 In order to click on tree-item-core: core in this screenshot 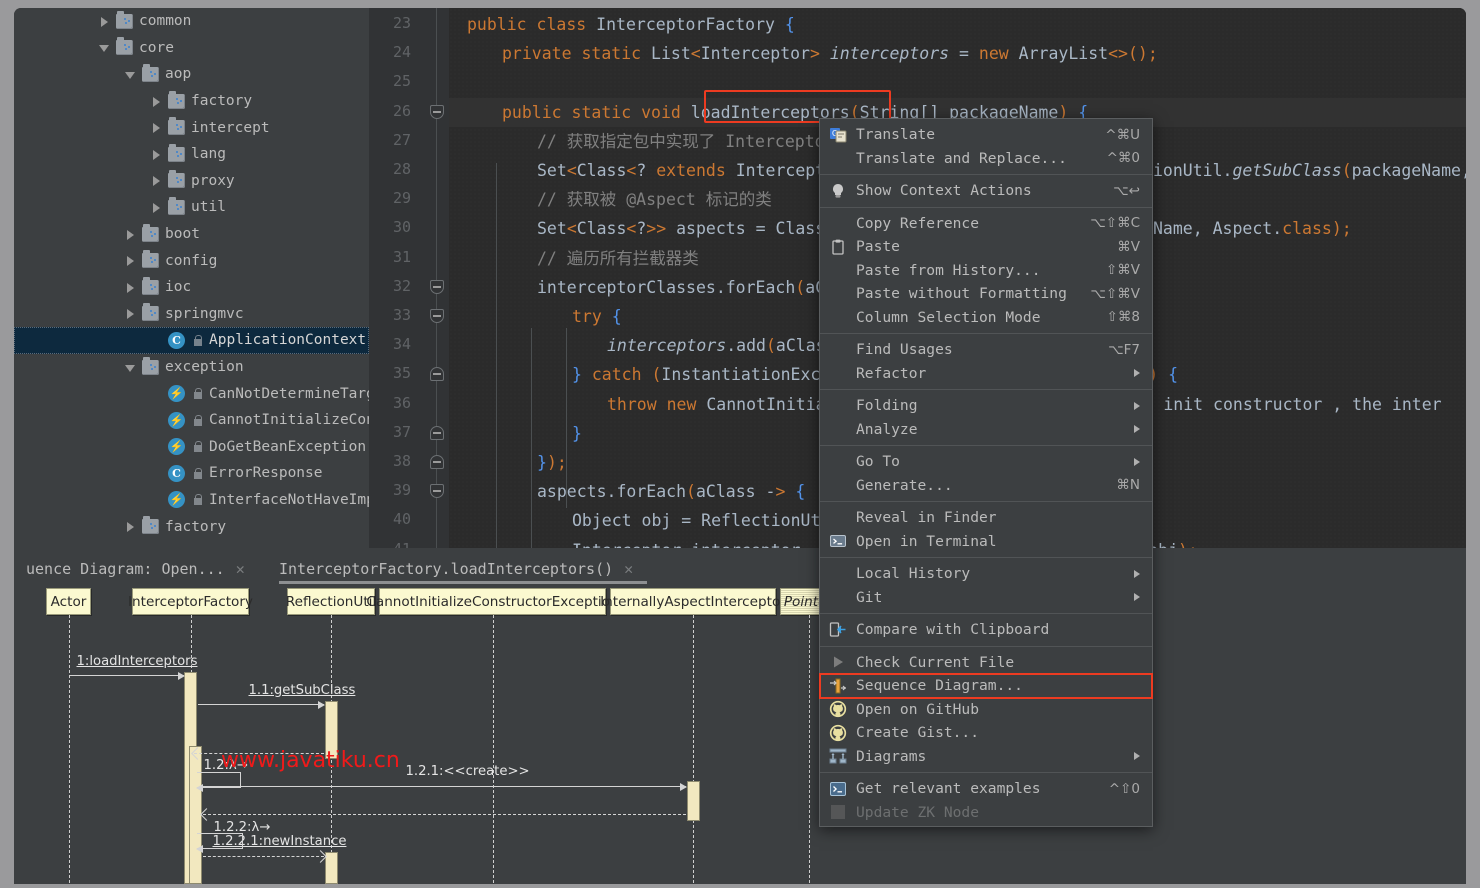, I will do `click(191, 48)`.